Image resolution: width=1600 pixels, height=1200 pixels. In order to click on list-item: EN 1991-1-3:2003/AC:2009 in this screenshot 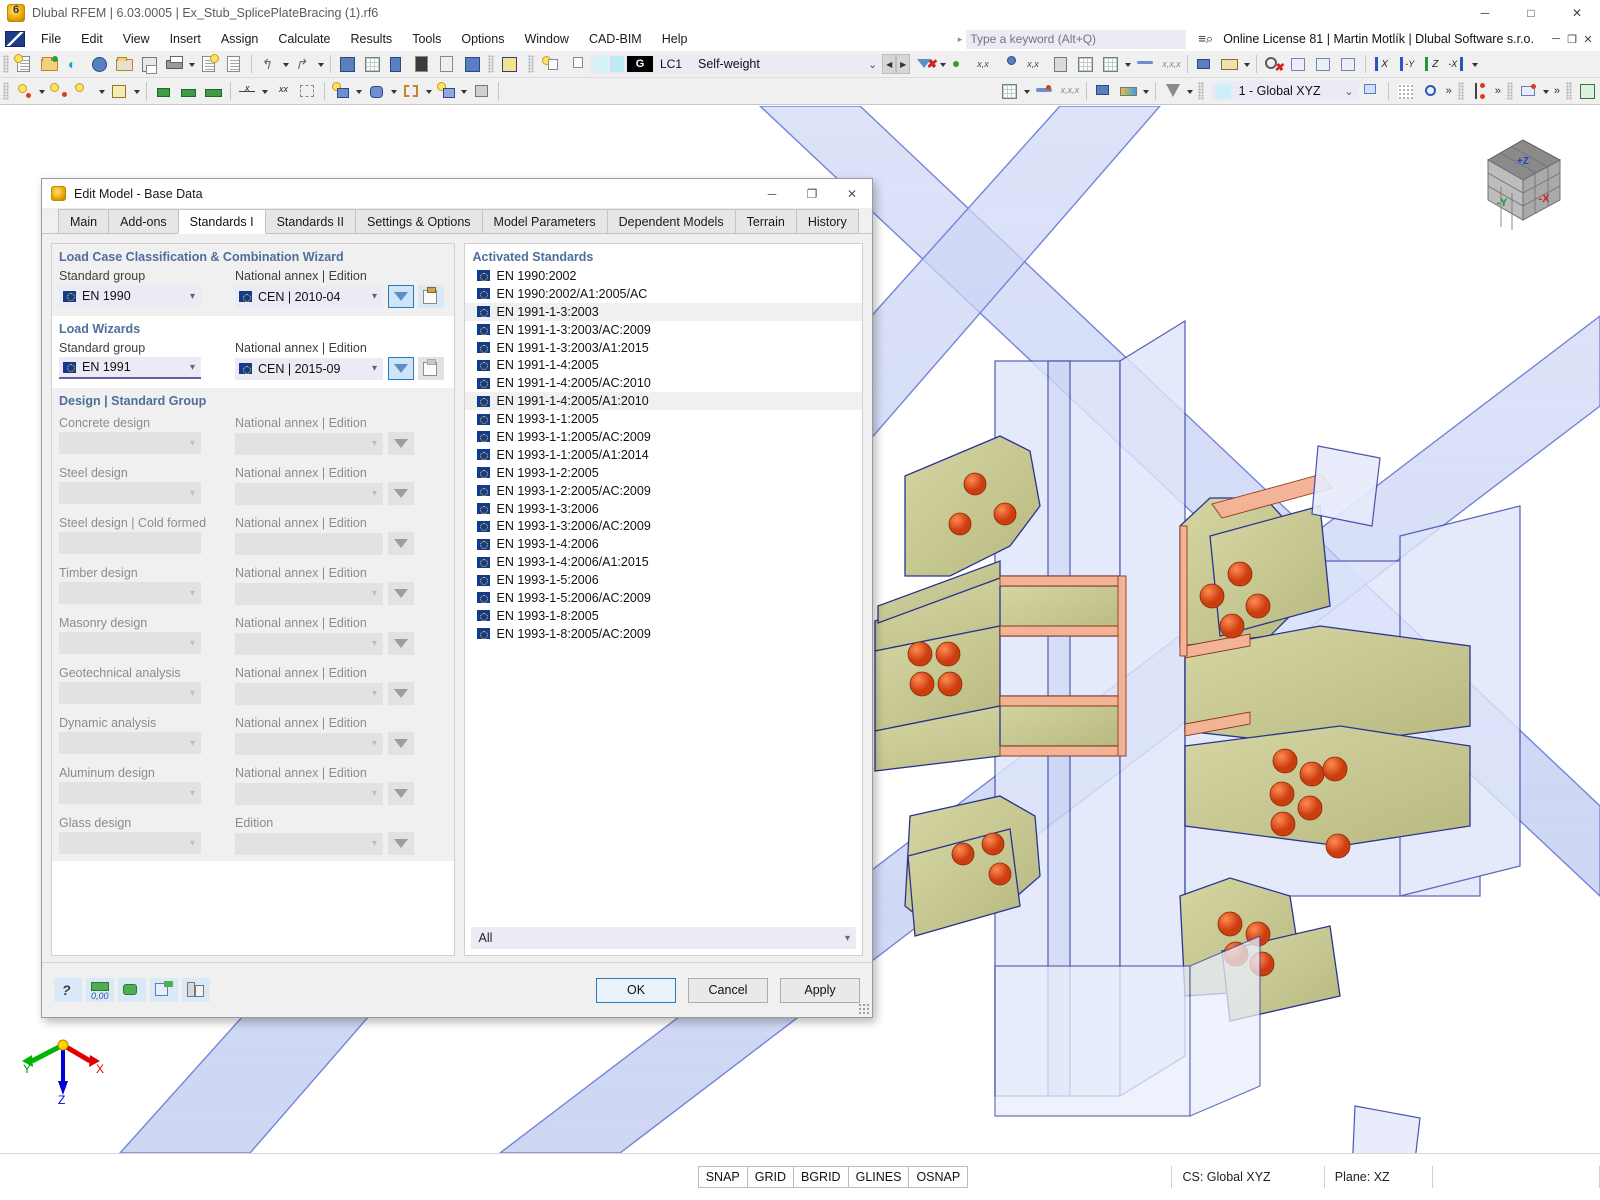, I will do `click(664, 330)`.